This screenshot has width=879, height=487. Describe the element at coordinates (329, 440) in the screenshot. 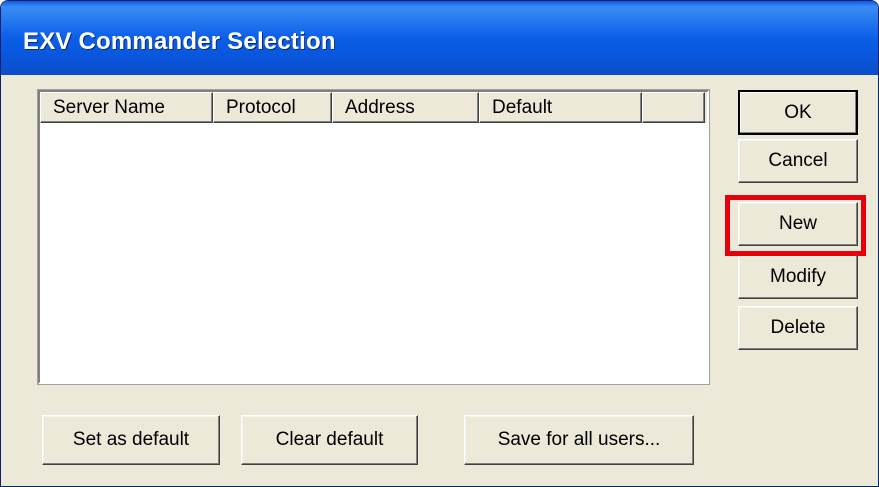

I see `clear-default-button: Clear default` at that location.